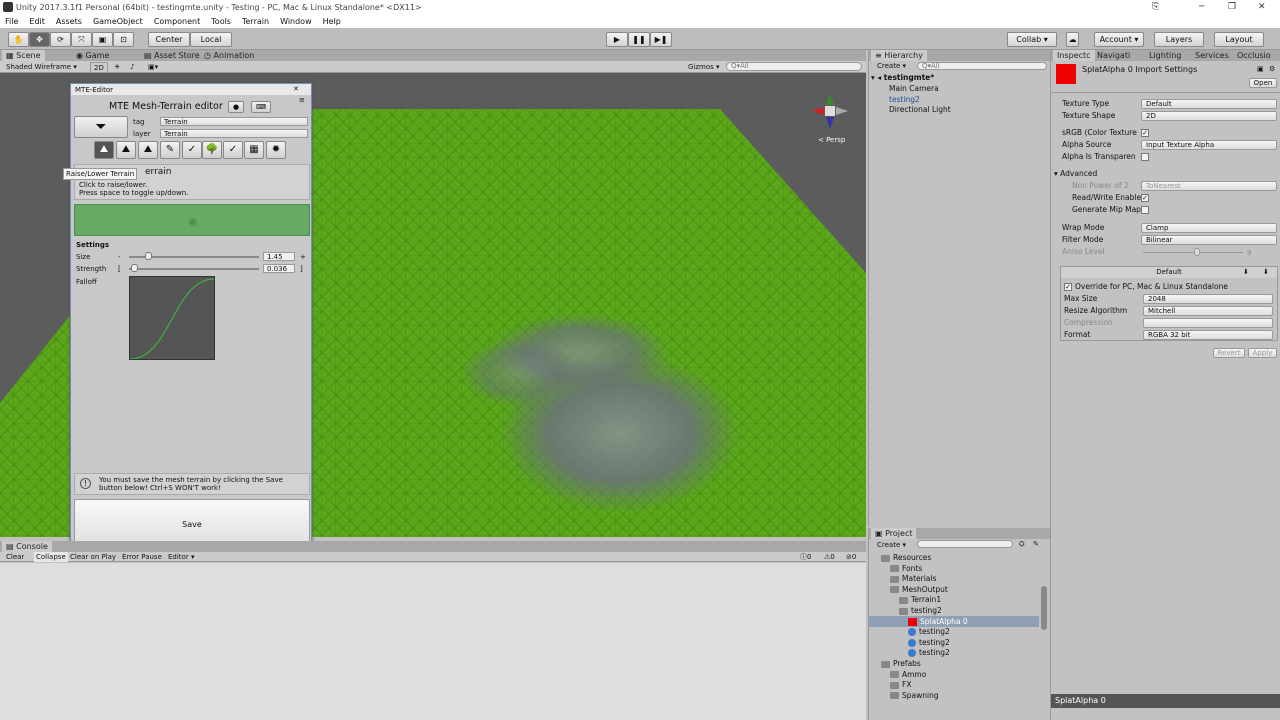 This screenshot has height=720, width=1280. I want to click on strength-plus-icon: ], so click(301, 269).